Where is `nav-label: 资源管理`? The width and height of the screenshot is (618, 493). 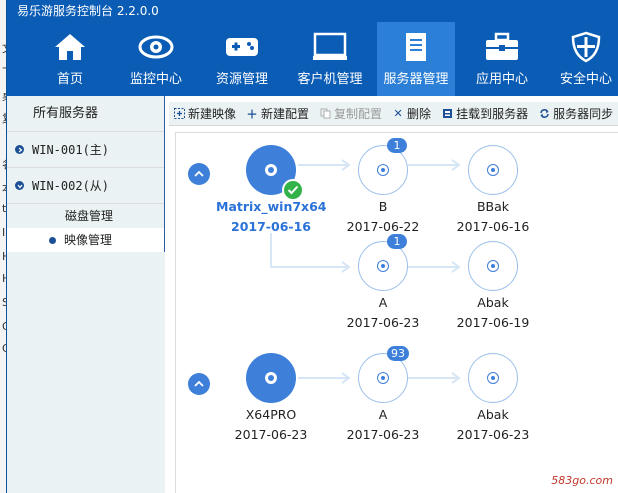 nav-label: 资源管理 is located at coordinates (241, 79).